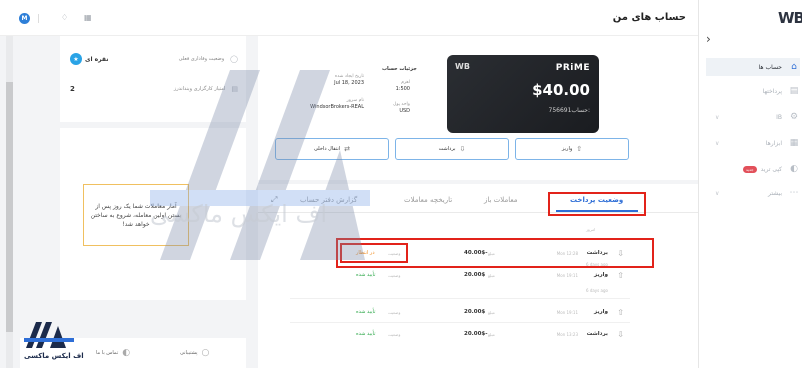 This screenshot has height=368, width=802. I want to click on brand-name: اف ایکس ماکسی, so click(54, 356).